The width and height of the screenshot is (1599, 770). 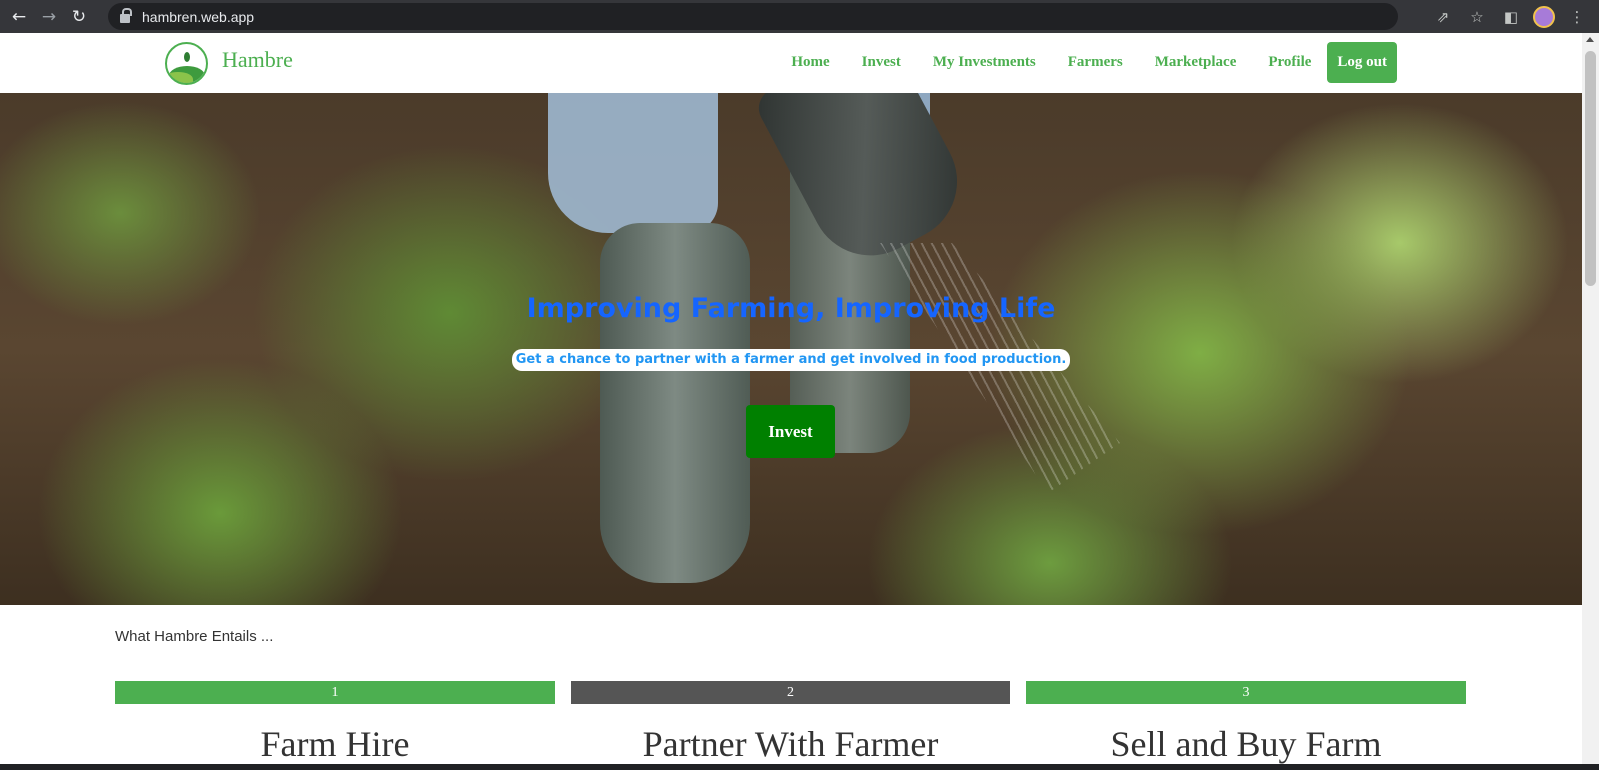 I want to click on nav-home: Home, so click(x=810, y=62).